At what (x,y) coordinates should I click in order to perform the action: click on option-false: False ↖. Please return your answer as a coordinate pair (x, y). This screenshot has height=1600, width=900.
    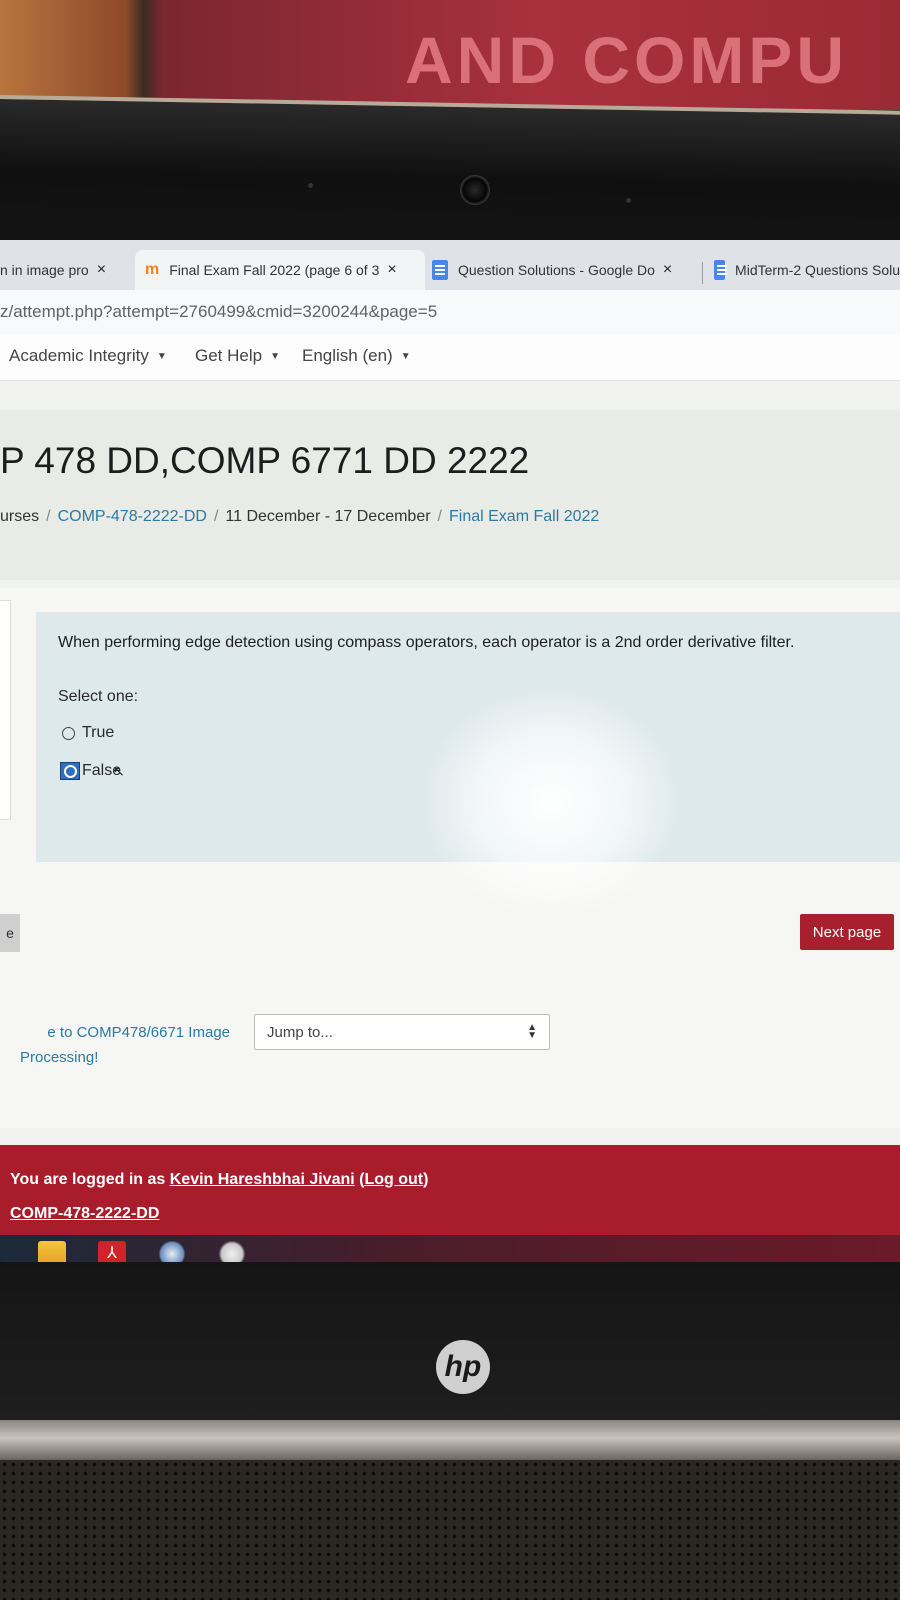
    Looking at the image, I should click on (92, 771).